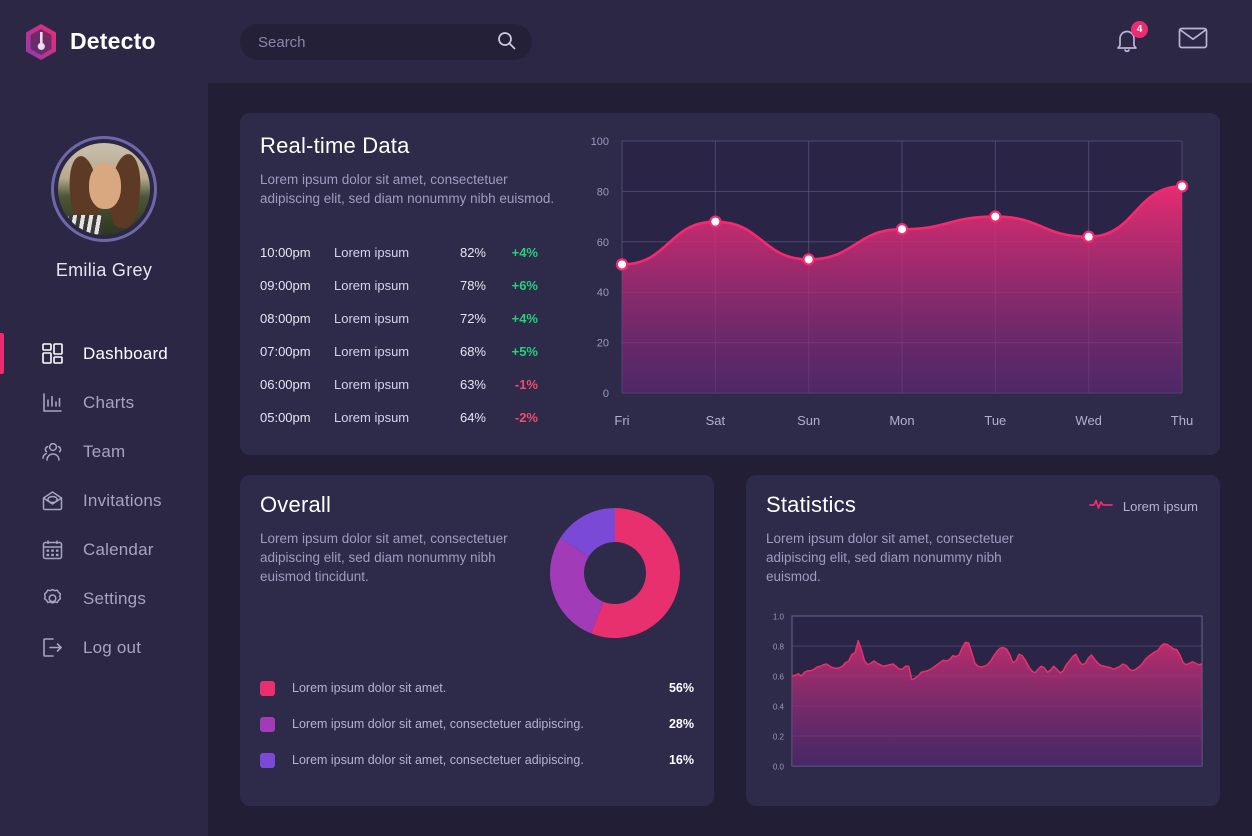  Describe the element at coordinates (104, 353) in the screenshot. I see `sidebar-item-dashboard: Dashboard` at that location.